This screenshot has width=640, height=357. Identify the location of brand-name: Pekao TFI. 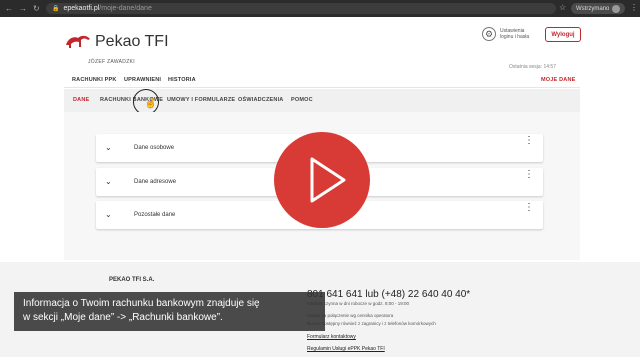
(132, 41).